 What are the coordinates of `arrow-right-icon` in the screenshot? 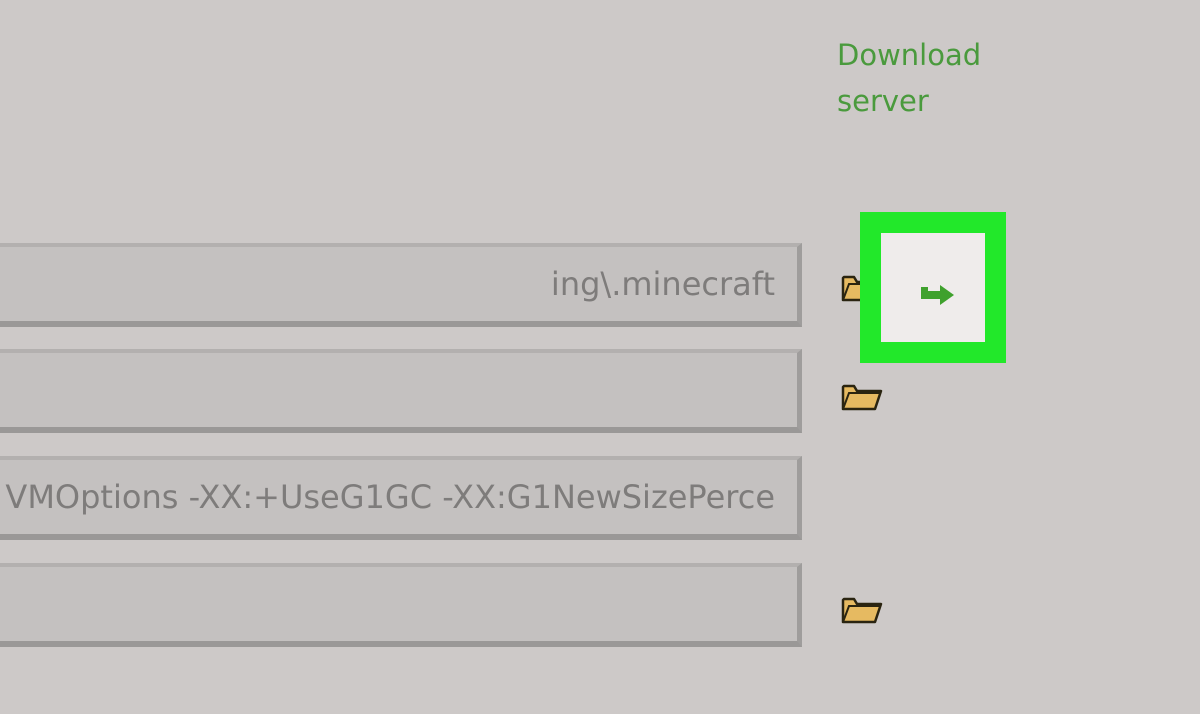 It's located at (937, 295).